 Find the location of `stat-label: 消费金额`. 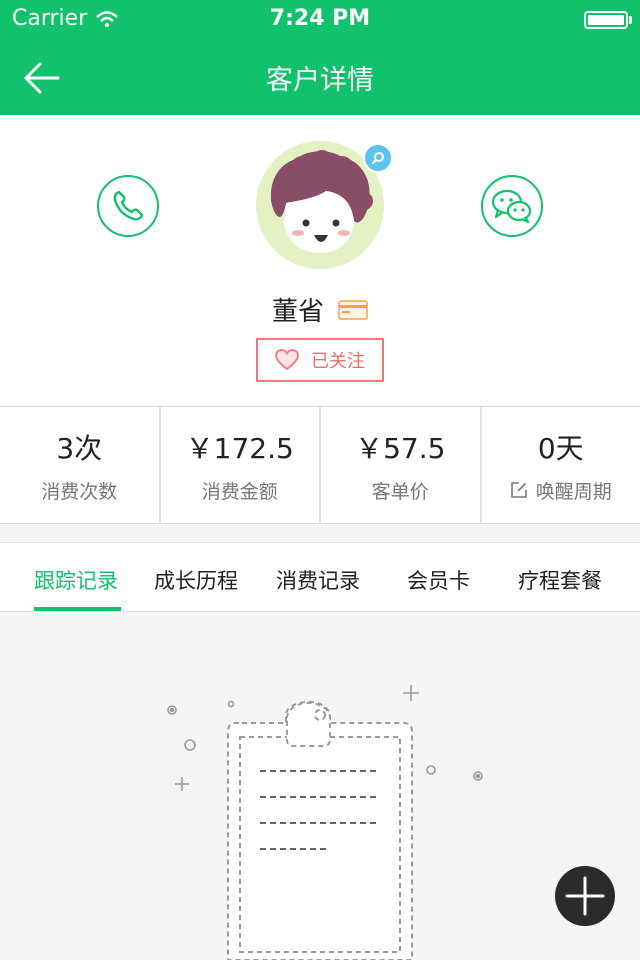

stat-label: 消费金额 is located at coordinates (239, 491).